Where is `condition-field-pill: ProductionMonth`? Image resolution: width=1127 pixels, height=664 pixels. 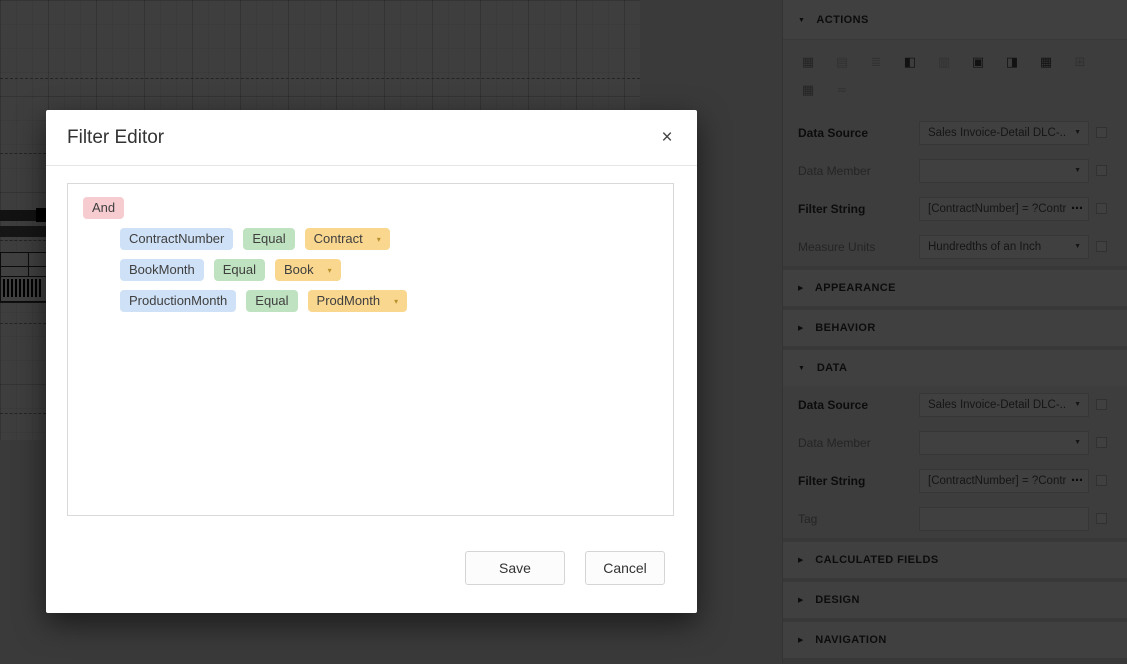 condition-field-pill: ProductionMonth is located at coordinates (178, 301).